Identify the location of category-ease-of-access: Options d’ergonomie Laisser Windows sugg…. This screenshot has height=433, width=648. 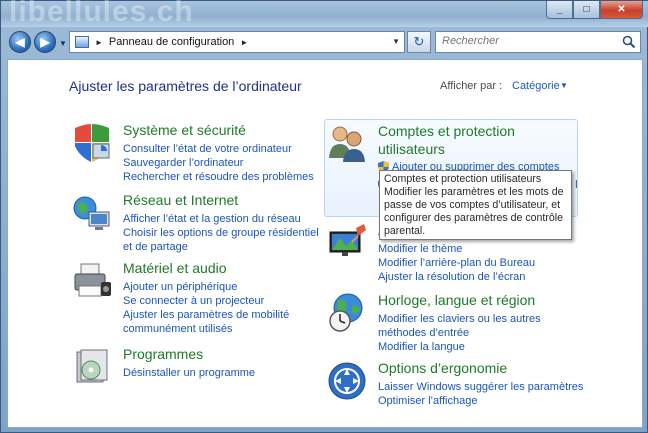
(456, 385).